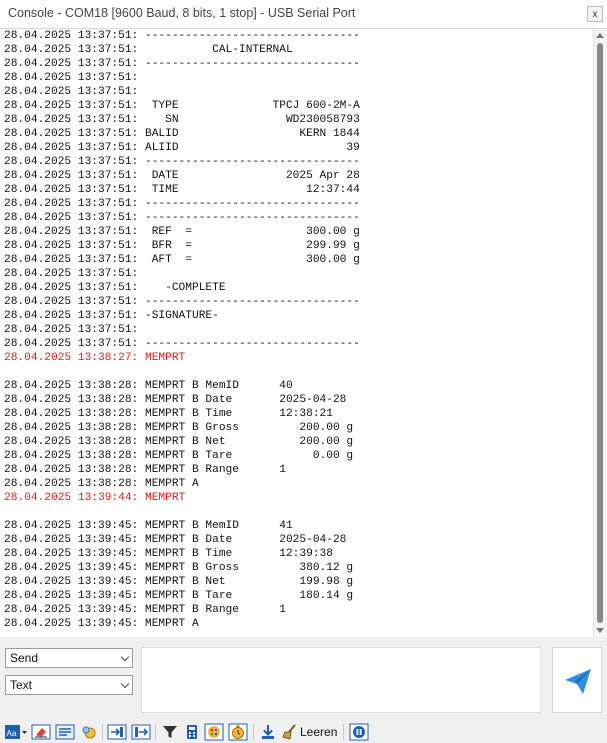  Describe the element at coordinates (192, 732) in the screenshot. I see `calculator-icon` at that location.